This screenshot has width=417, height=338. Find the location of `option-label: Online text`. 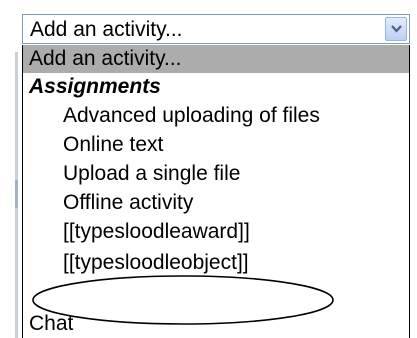

option-label: Online text is located at coordinates (113, 144).